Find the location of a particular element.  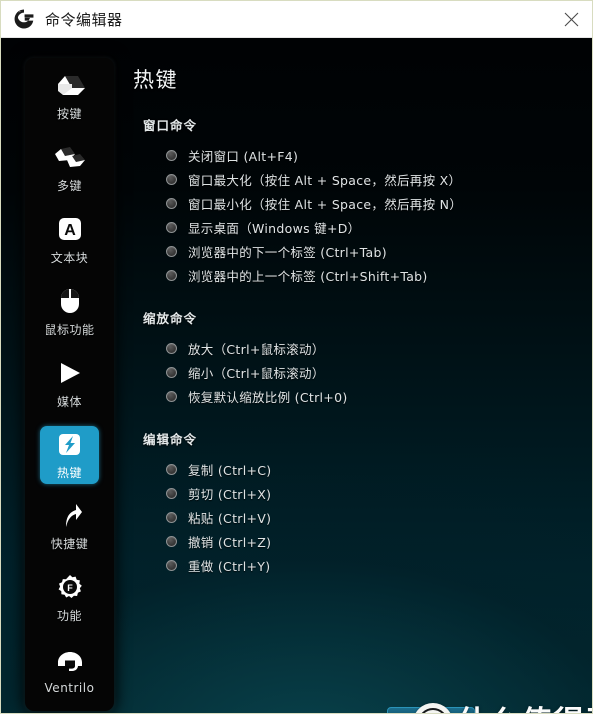

command-label: 缩小（Ctrl+鼠标滚动） is located at coordinates (256, 373).